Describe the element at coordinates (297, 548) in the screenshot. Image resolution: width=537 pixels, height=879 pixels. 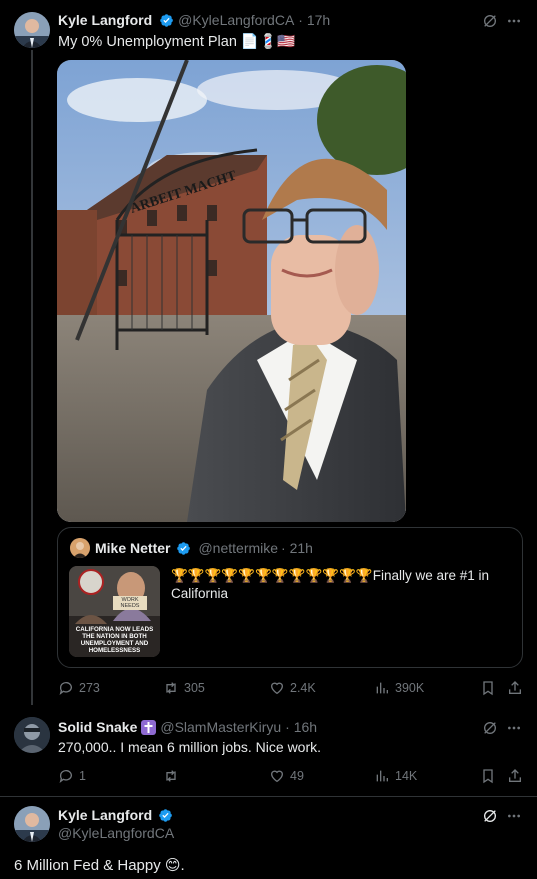
I see `quote-timestamp: · 21h` at that location.